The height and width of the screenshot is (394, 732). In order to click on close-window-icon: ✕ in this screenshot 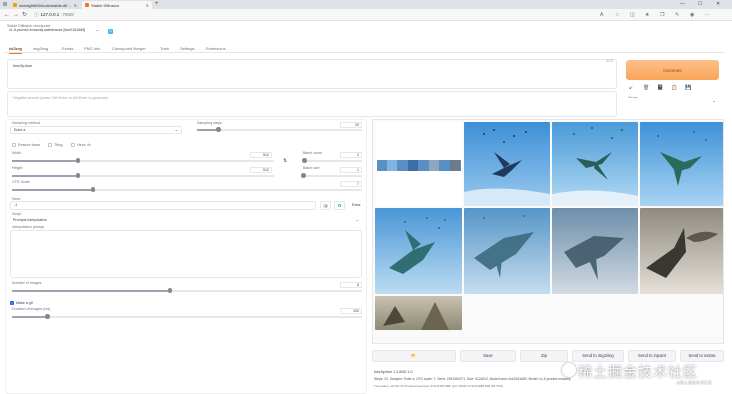, I will do `click(718, 4)`.